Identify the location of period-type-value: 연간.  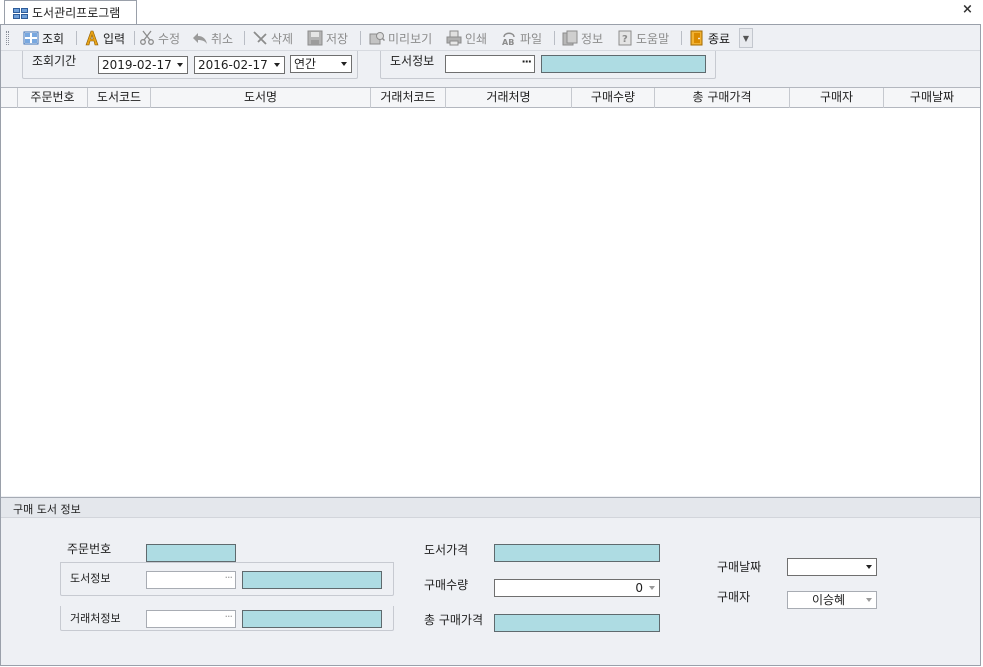
(305, 64).